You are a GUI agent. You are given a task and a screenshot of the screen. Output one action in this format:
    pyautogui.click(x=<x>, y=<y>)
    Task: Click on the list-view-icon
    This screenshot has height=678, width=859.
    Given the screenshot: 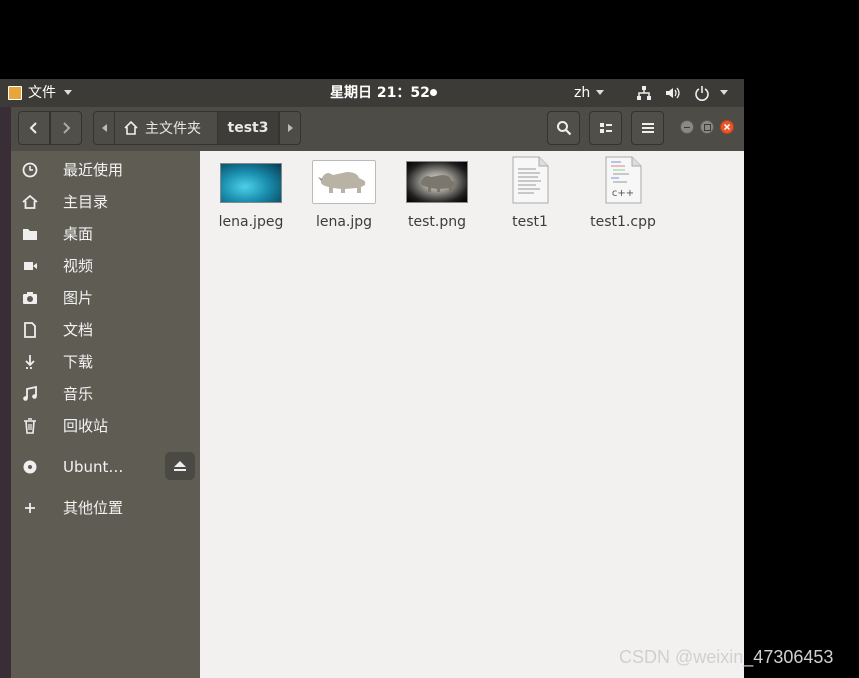 What is the action you would take?
    pyautogui.click(x=605, y=128)
    